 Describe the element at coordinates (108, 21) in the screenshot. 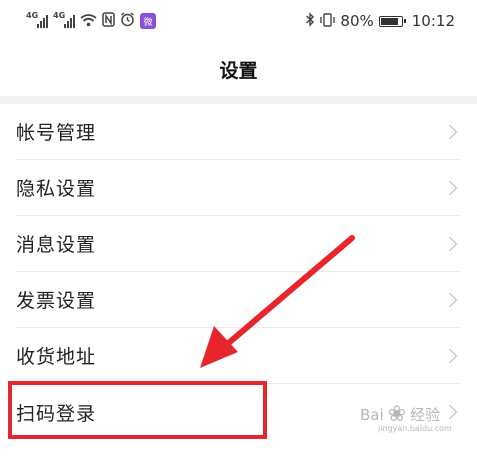

I see `nfc-icon` at that location.